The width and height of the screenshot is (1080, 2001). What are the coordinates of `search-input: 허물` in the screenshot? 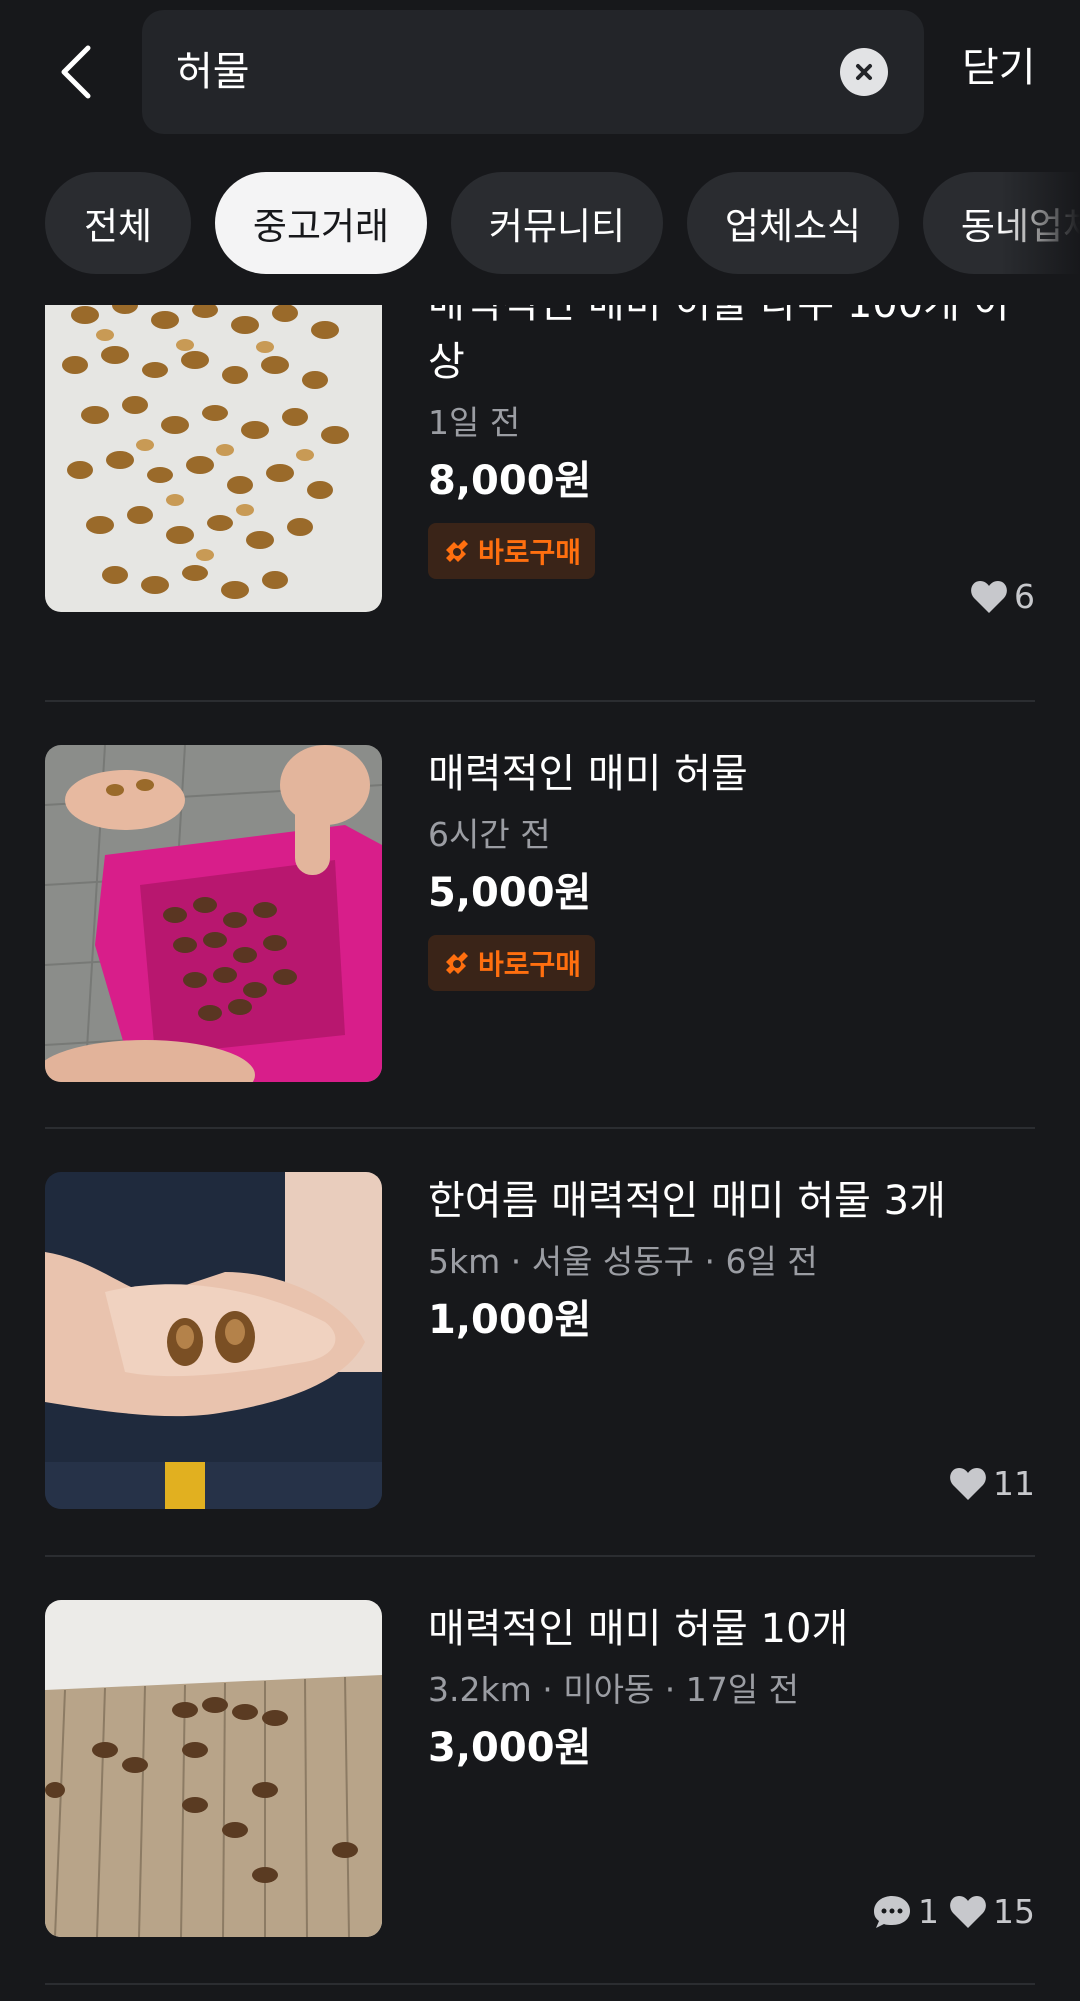 It's located at (533, 72).